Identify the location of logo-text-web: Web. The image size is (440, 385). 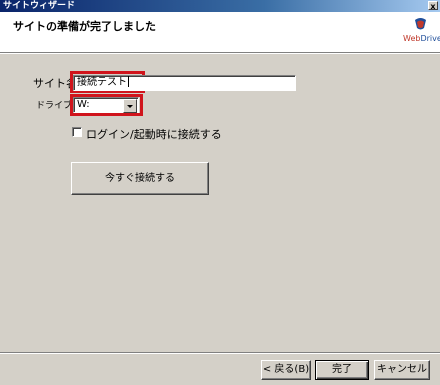
(412, 38).